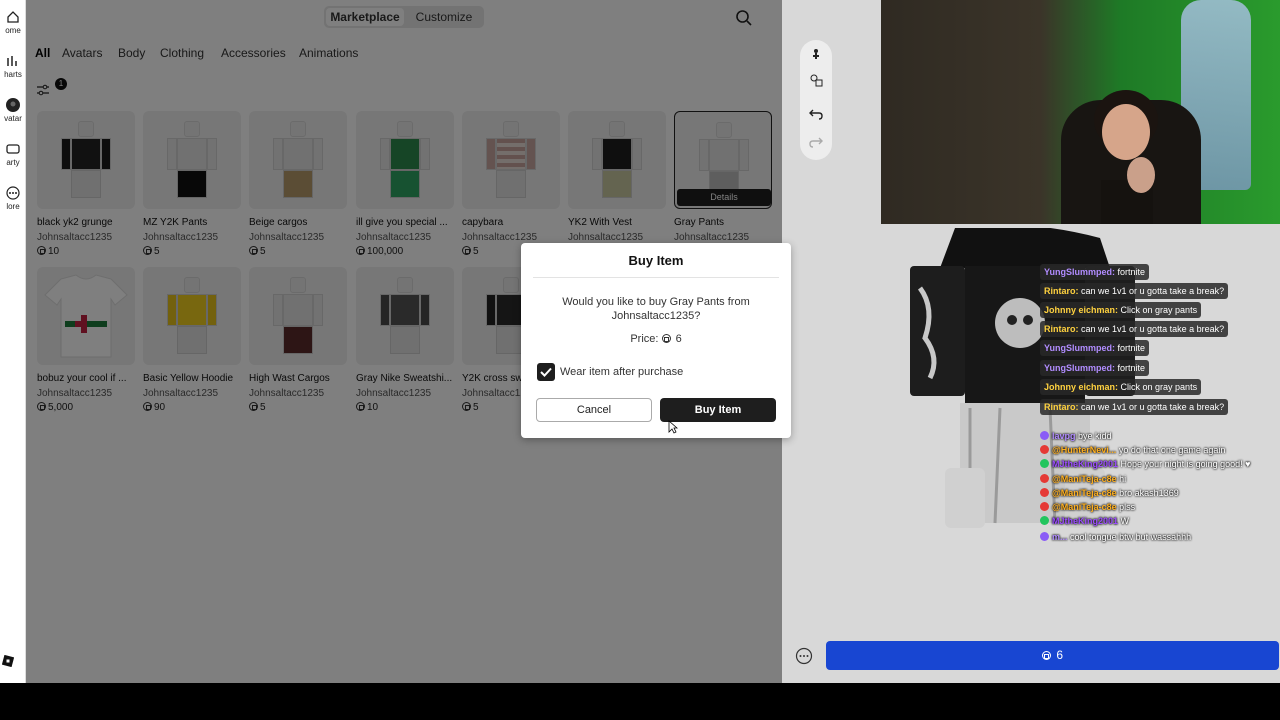 Image resolution: width=1280 pixels, height=720 pixels. I want to click on nav-charts-label: harts, so click(13, 74).